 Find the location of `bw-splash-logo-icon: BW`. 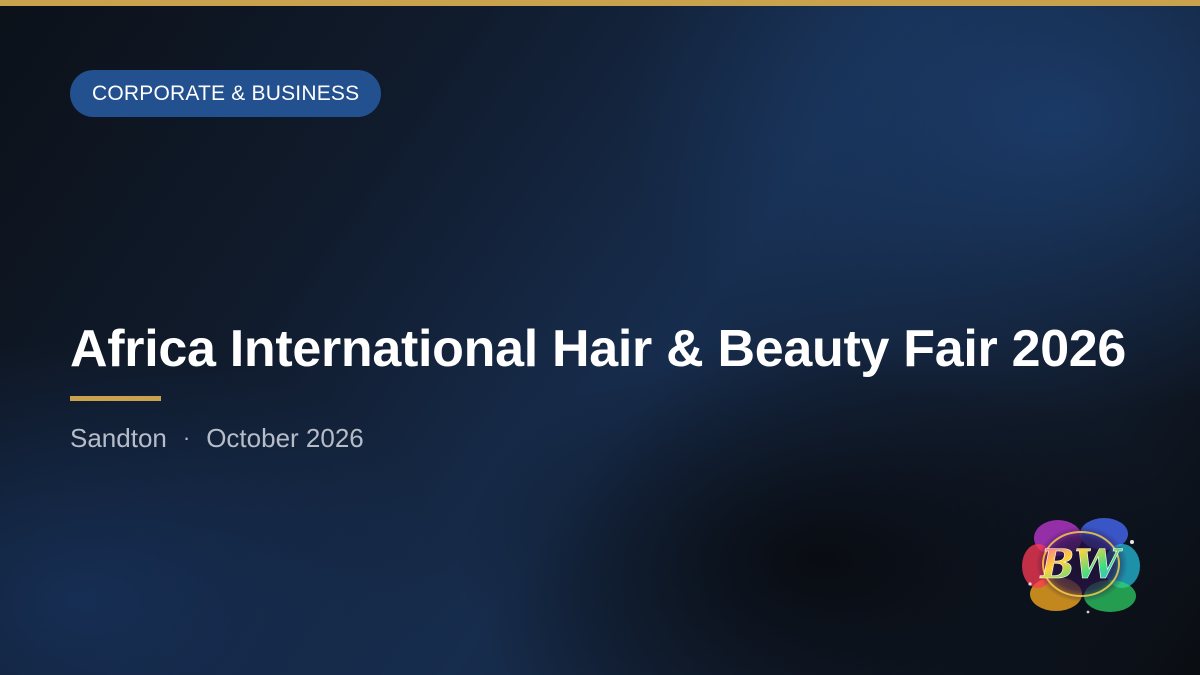

bw-splash-logo-icon: BW is located at coordinates (1081, 566).